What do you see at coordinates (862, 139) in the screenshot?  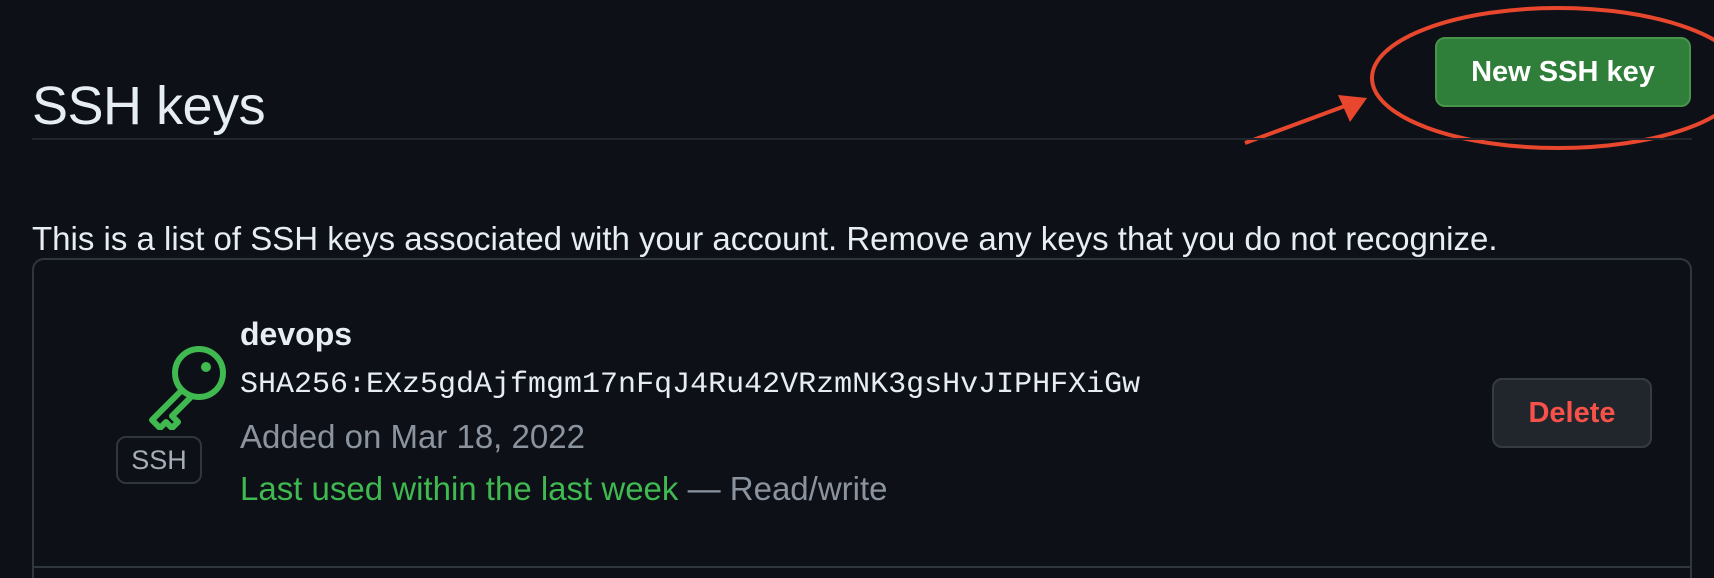 I see `title-divider` at bounding box center [862, 139].